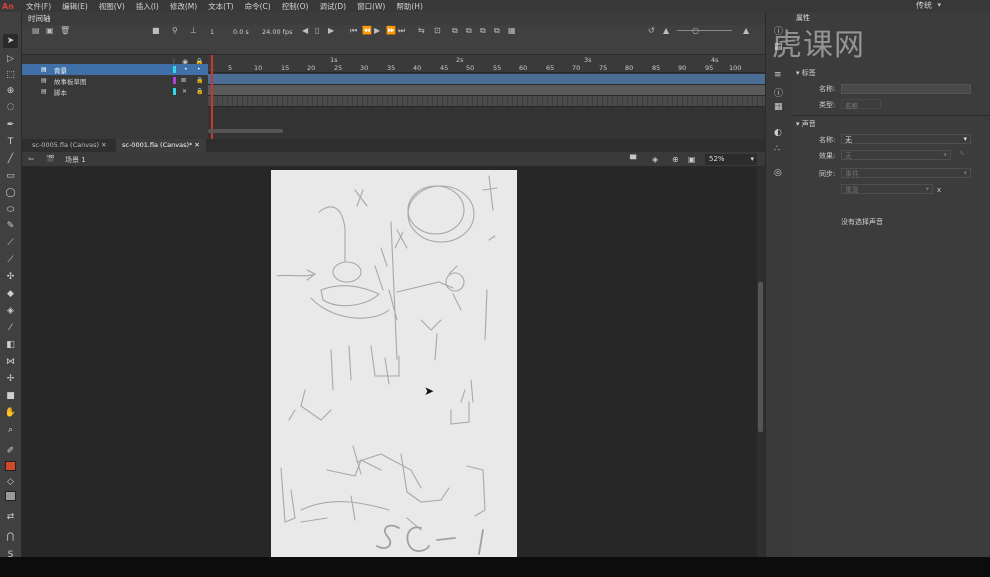 This screenshot has height=577, width=990. What do you see at coordinates (10, 413) in the screenshot?
I see `hand-tool-icon: ✋` at bounding box center [10, 413].